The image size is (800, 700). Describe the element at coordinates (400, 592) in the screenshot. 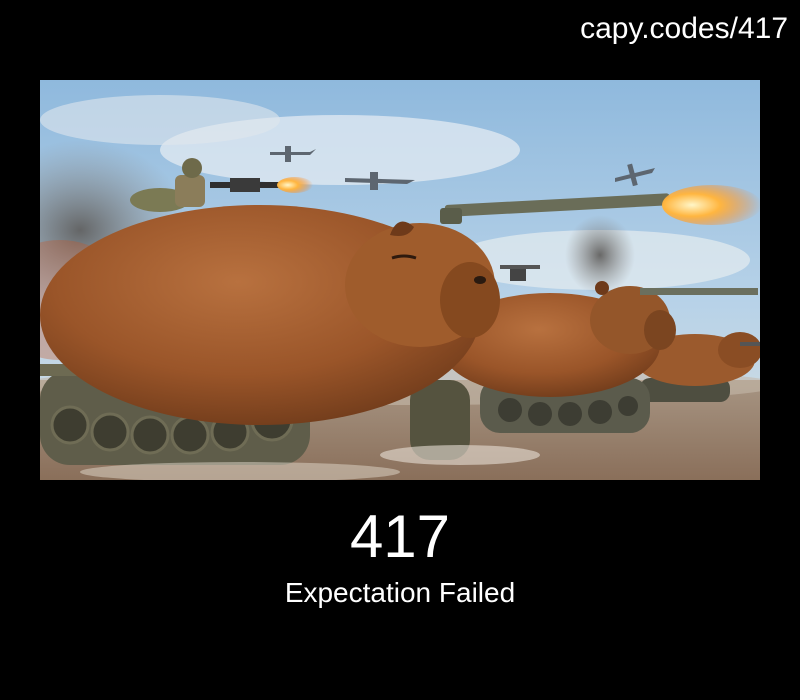

I see `status-message: Expectation Failed` at that location.